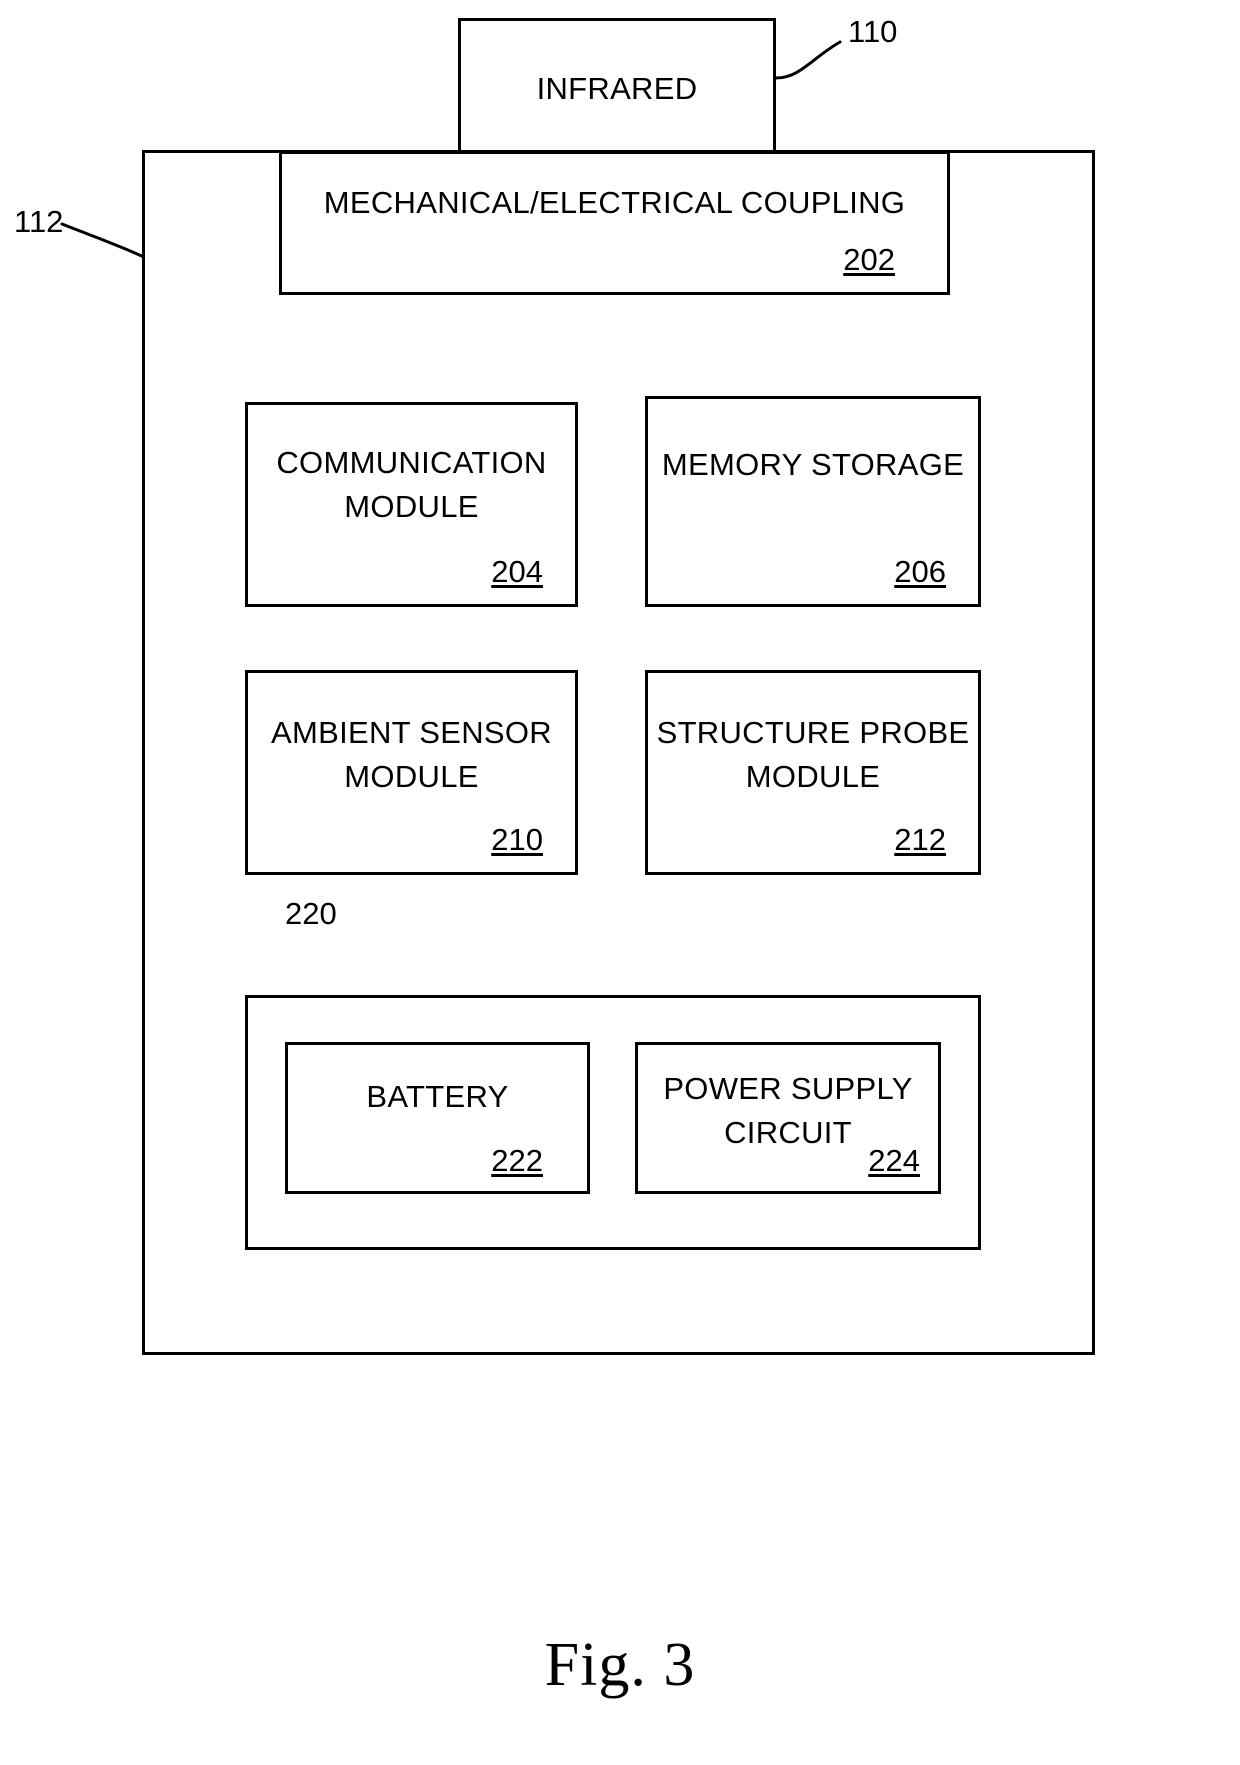  What do you see at coordinates (39, 221) in the screenshot?
I see `reference-numeral-112: 112` at bounding box center [39, 221].